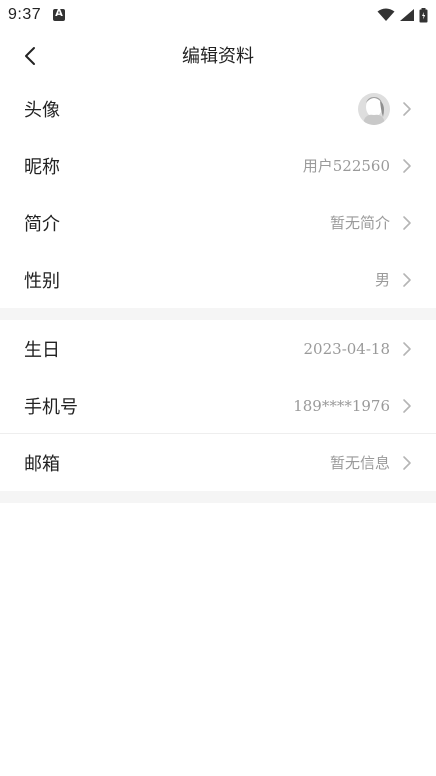 The image size is (436, 776). Describe the element at coordinates (42, 350) in the screenshot. I see `birthday-label: 生日` at that location.